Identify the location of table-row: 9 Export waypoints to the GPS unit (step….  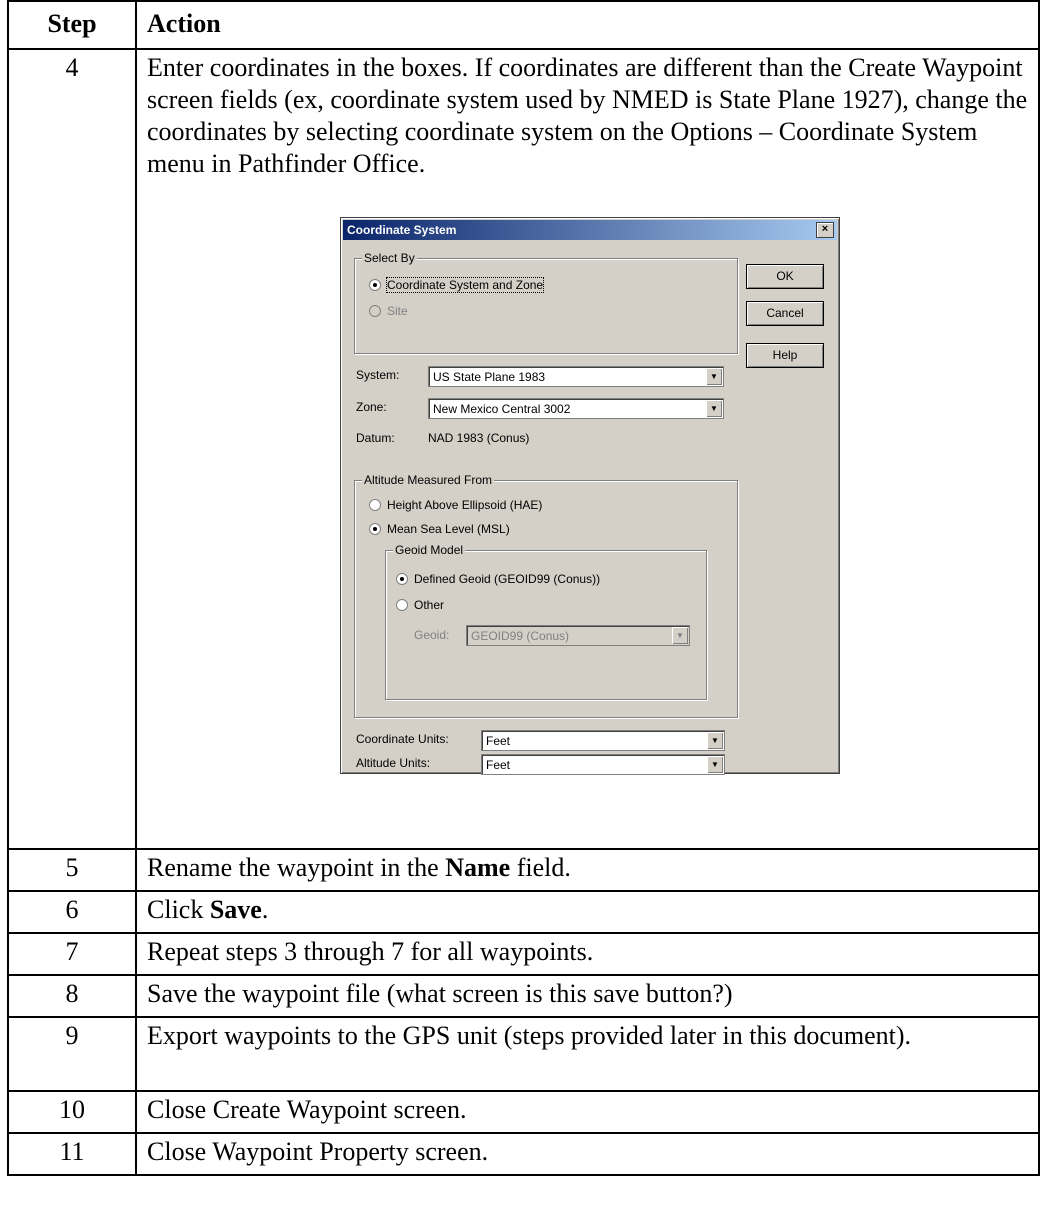
(523, 1054).